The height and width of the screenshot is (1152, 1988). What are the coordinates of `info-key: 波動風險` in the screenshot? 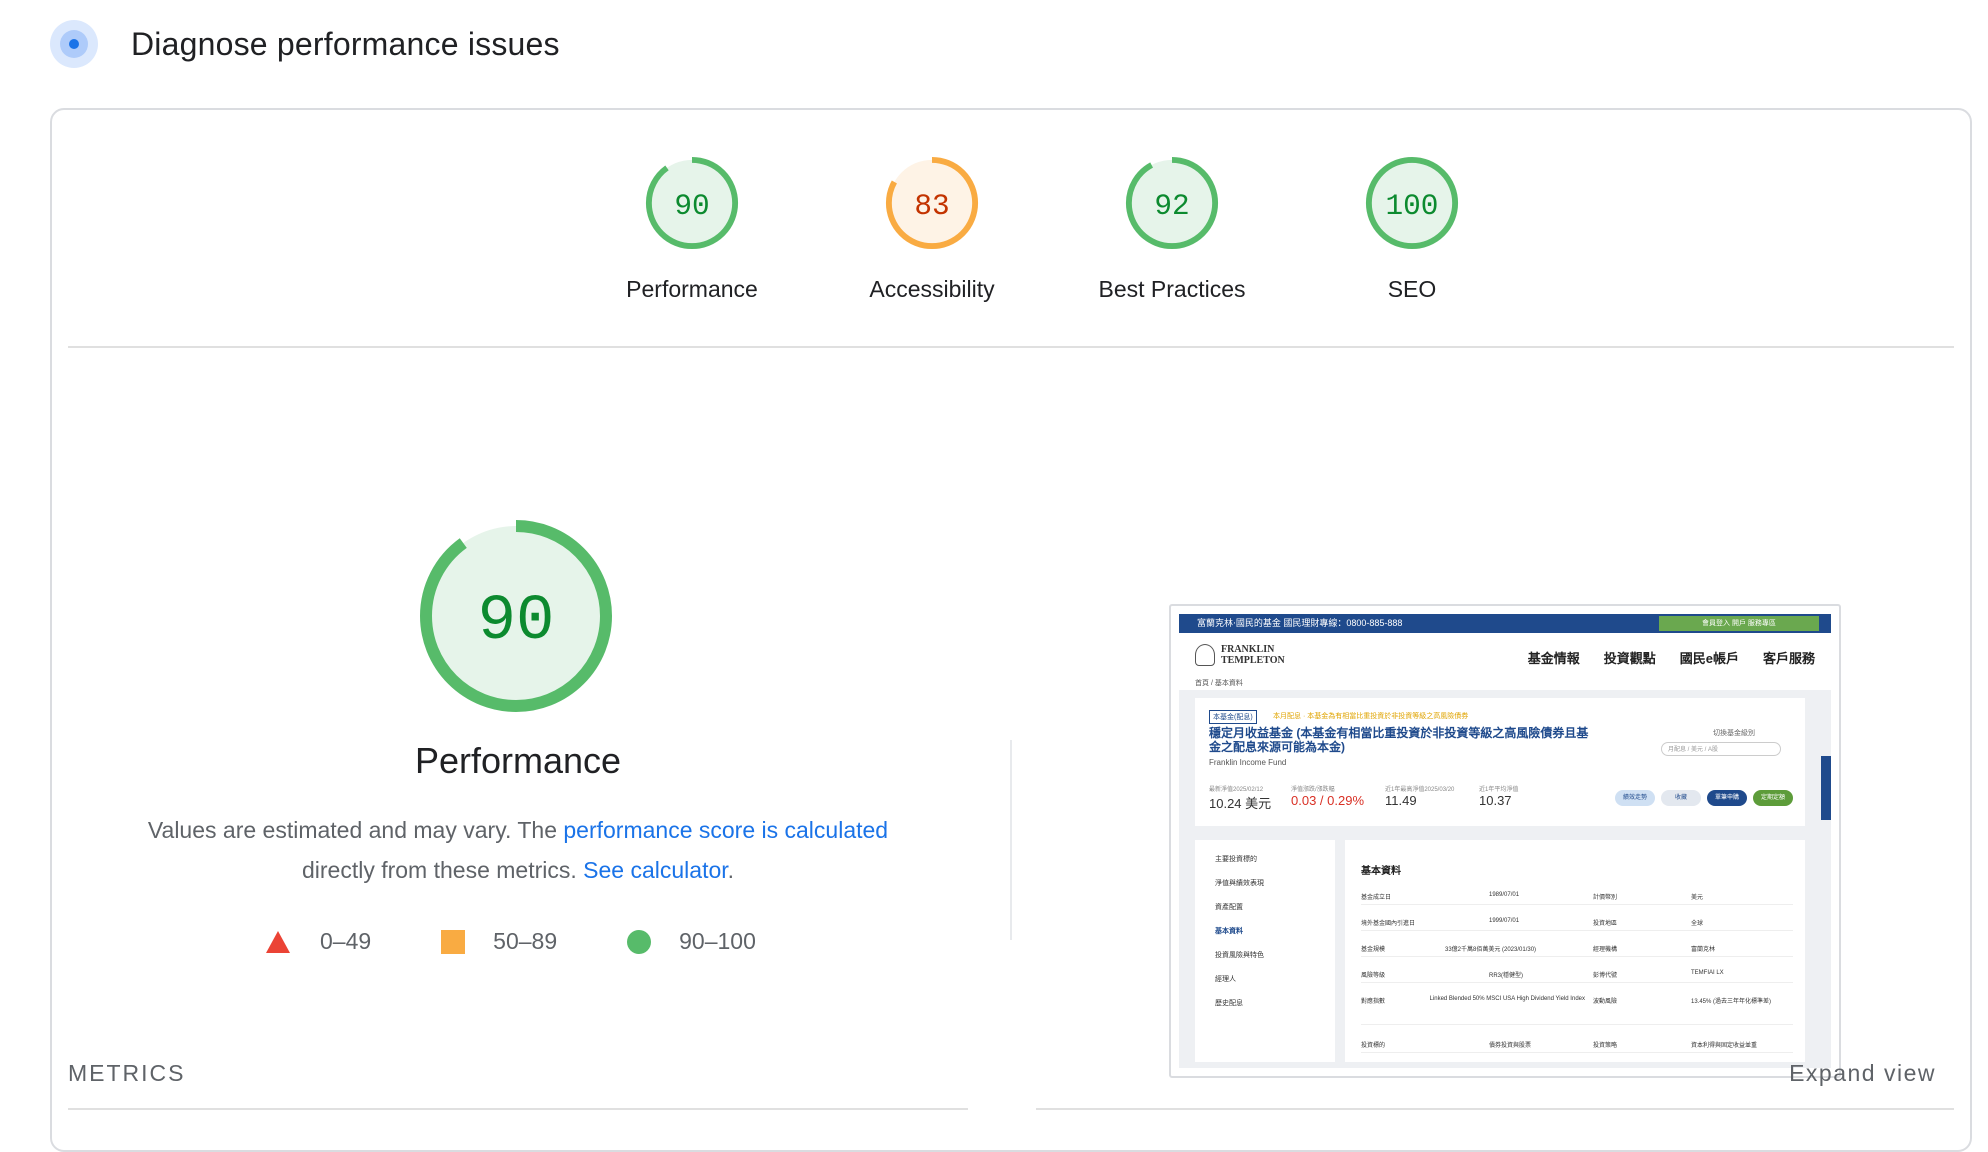 It's located at (1605, 1002).